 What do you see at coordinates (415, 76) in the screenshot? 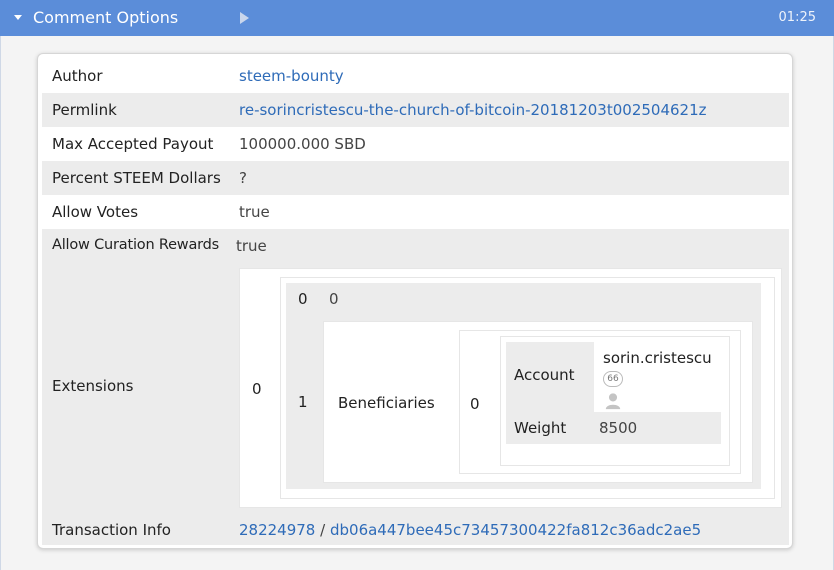
I see `row-author: Author steem-bounty` at bounding box center [415, 76].